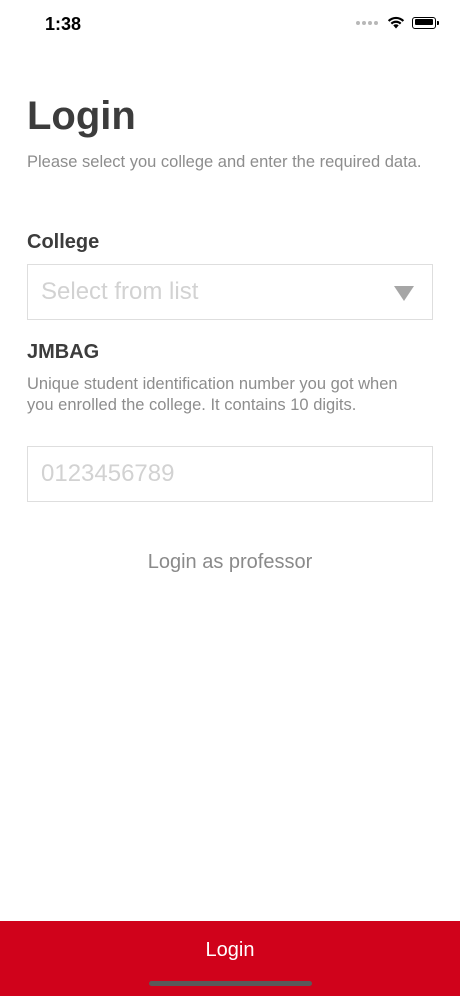 The width and height of the screenshot is (460, 996). I want to click on login-as-professor-link: Login as professor, so click(230, 562).